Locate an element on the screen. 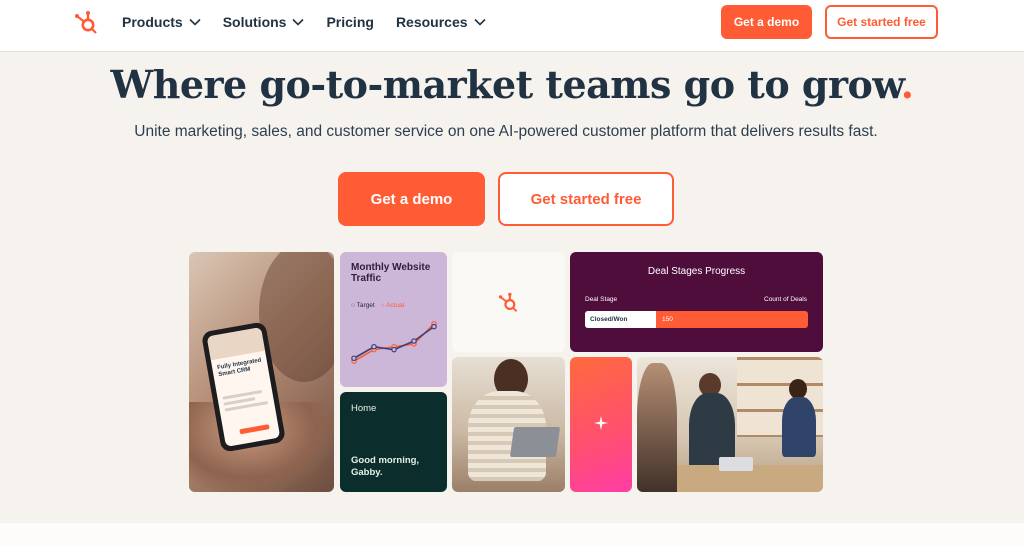 The height and width of the screenshot is (546, 1024). deal-stage-name: Closed/Won is located at coordinates (620, 319).